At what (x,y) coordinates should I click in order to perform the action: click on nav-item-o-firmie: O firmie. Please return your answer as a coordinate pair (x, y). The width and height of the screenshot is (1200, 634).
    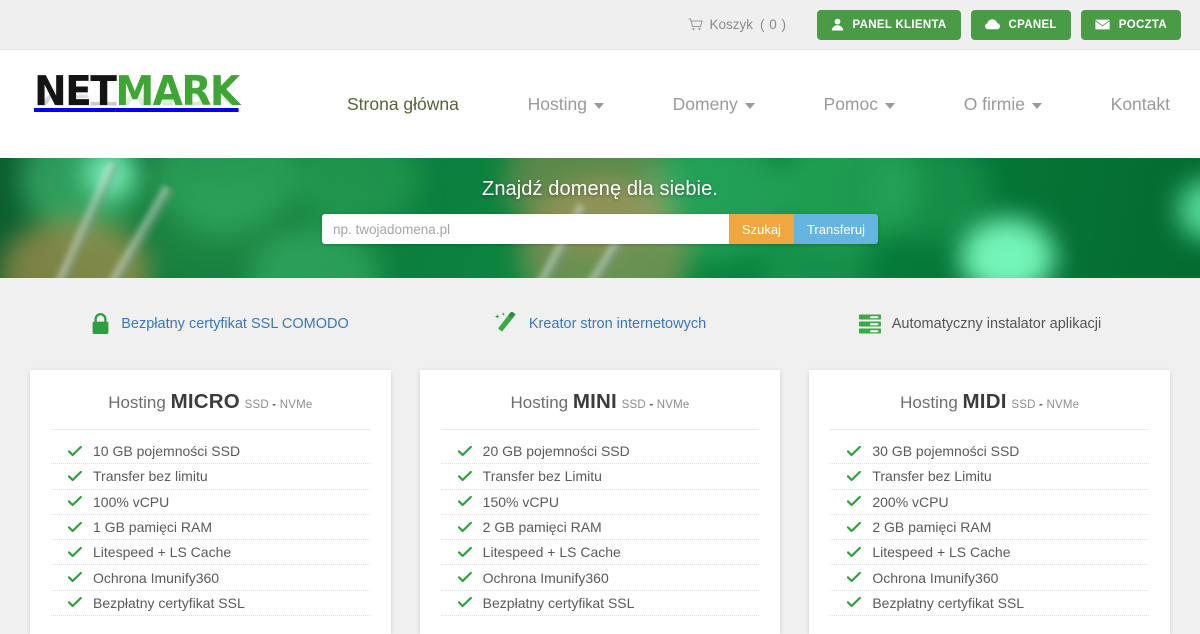
    Looking at the image, I should click on (1003, 104).